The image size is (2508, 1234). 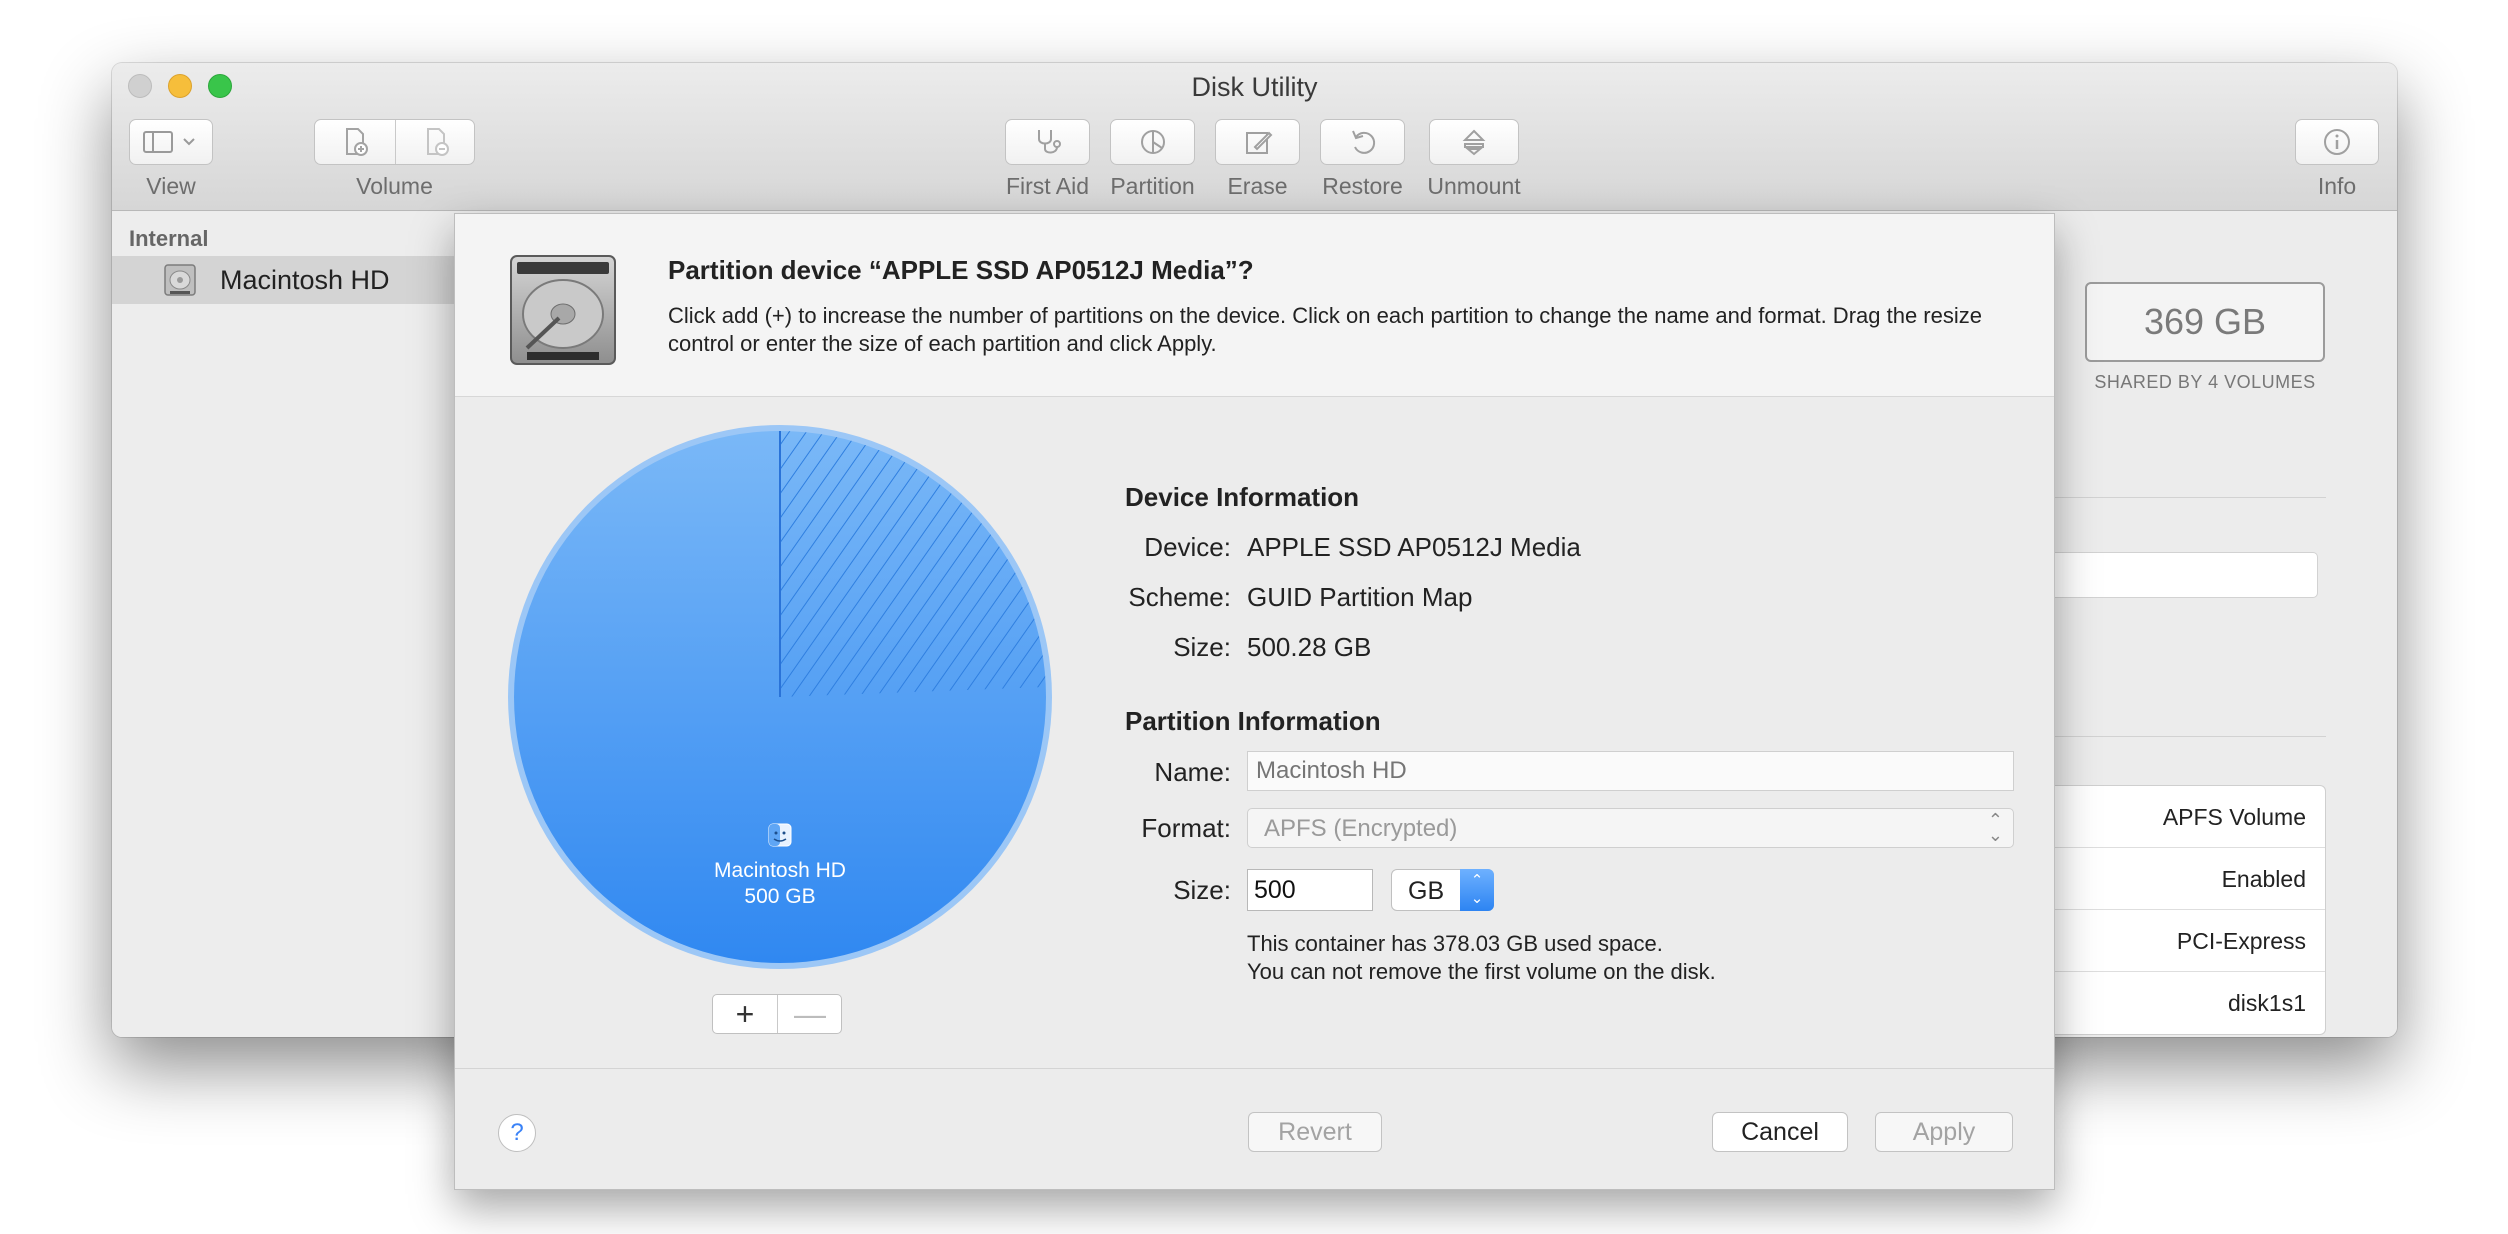 What do you see at coordinates (780, 835) in the screenshot?
I see `finder-icon` at bounding box center [780, 835].